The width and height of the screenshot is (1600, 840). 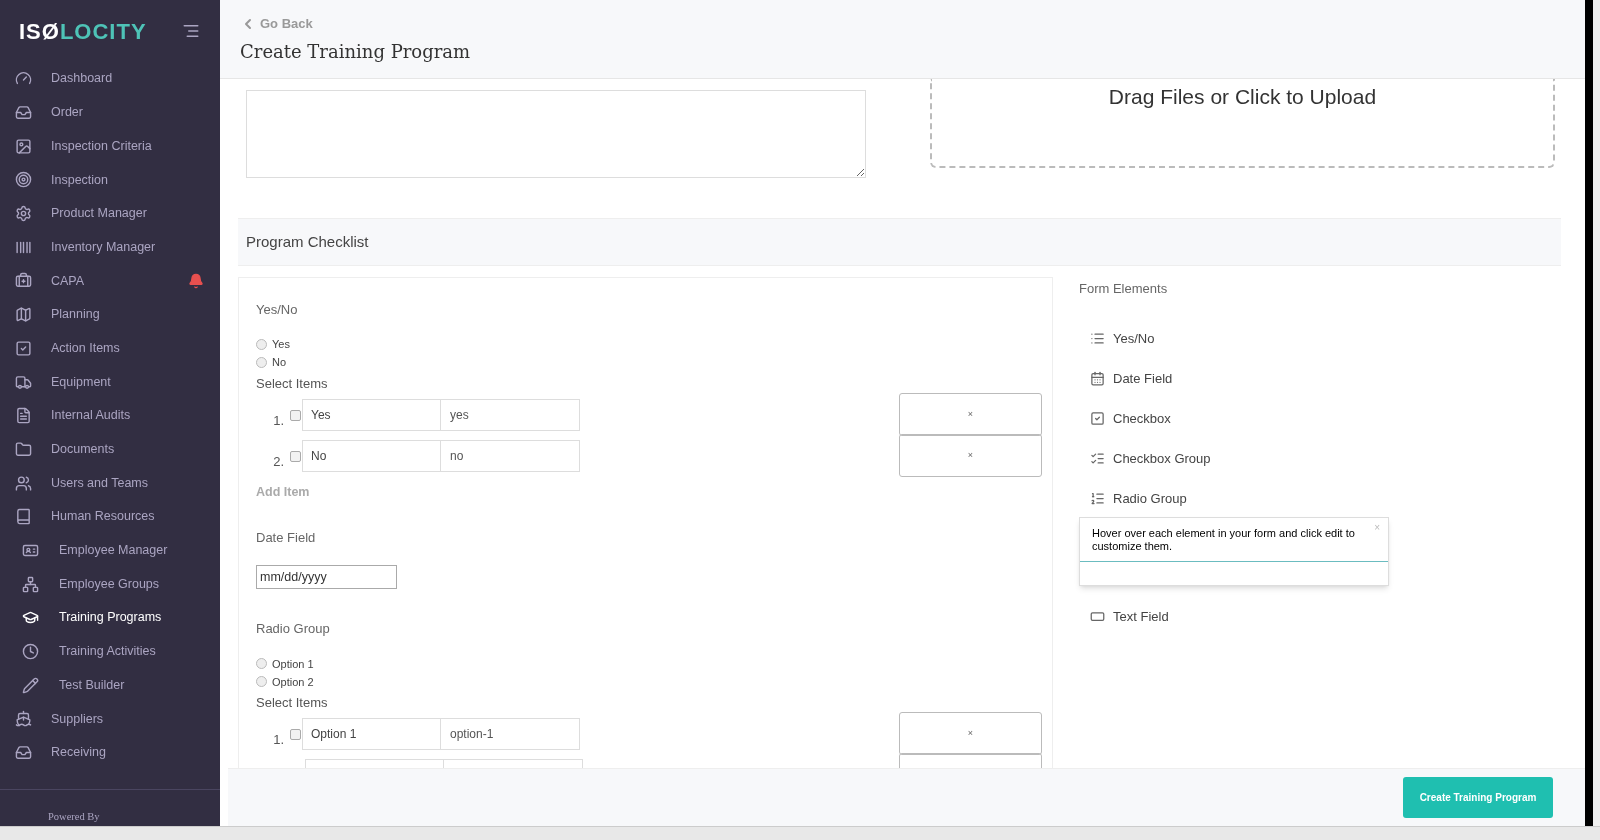 What do you see at coordinates (110, 584) in the screenshot?
I see `nav-item: Employee Groups` at bounding box center [110, 584].